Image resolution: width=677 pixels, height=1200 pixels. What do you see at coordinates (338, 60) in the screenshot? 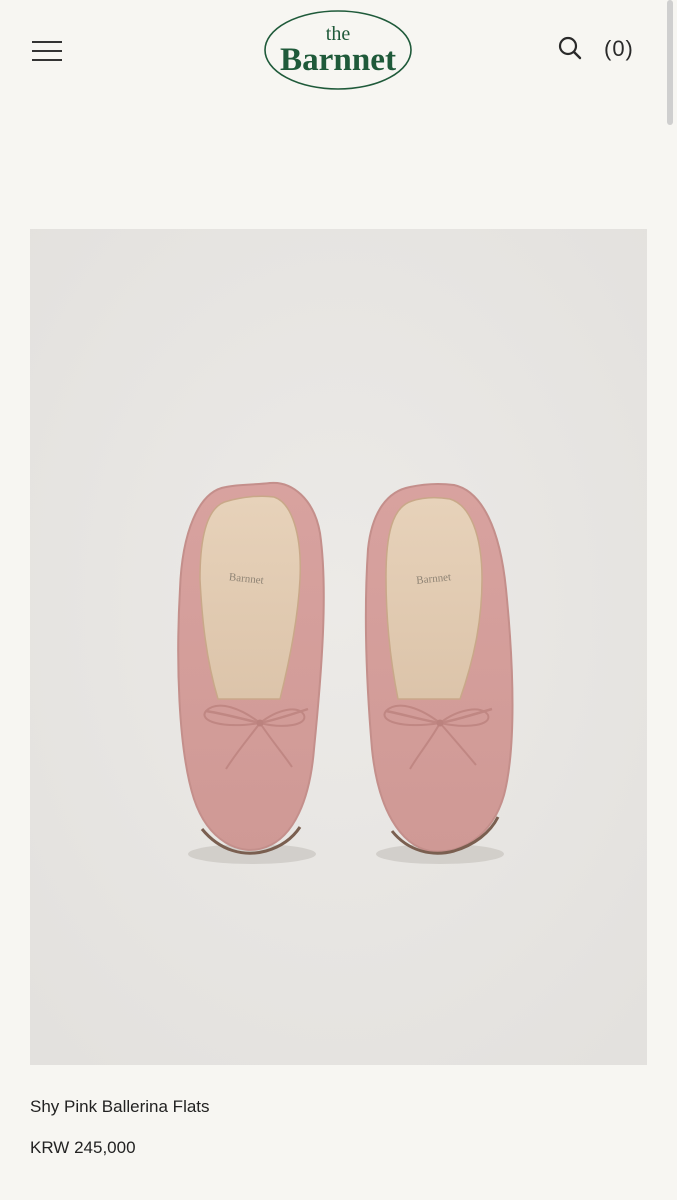
I see `logo-main-text: Barnnet` at bounding box center [338, 60].